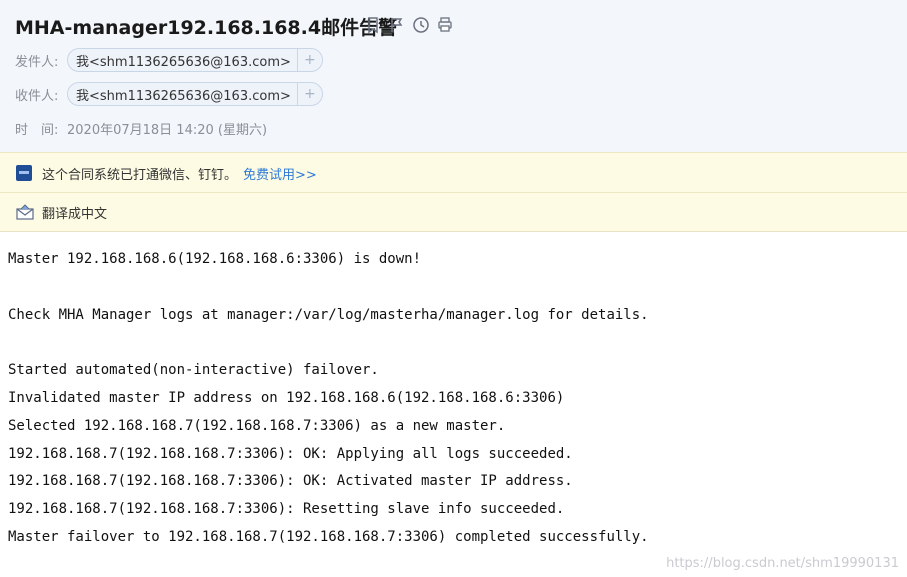  I want to click on from-contact: 我<shm1136265636@163.com>, so click(182, 60).